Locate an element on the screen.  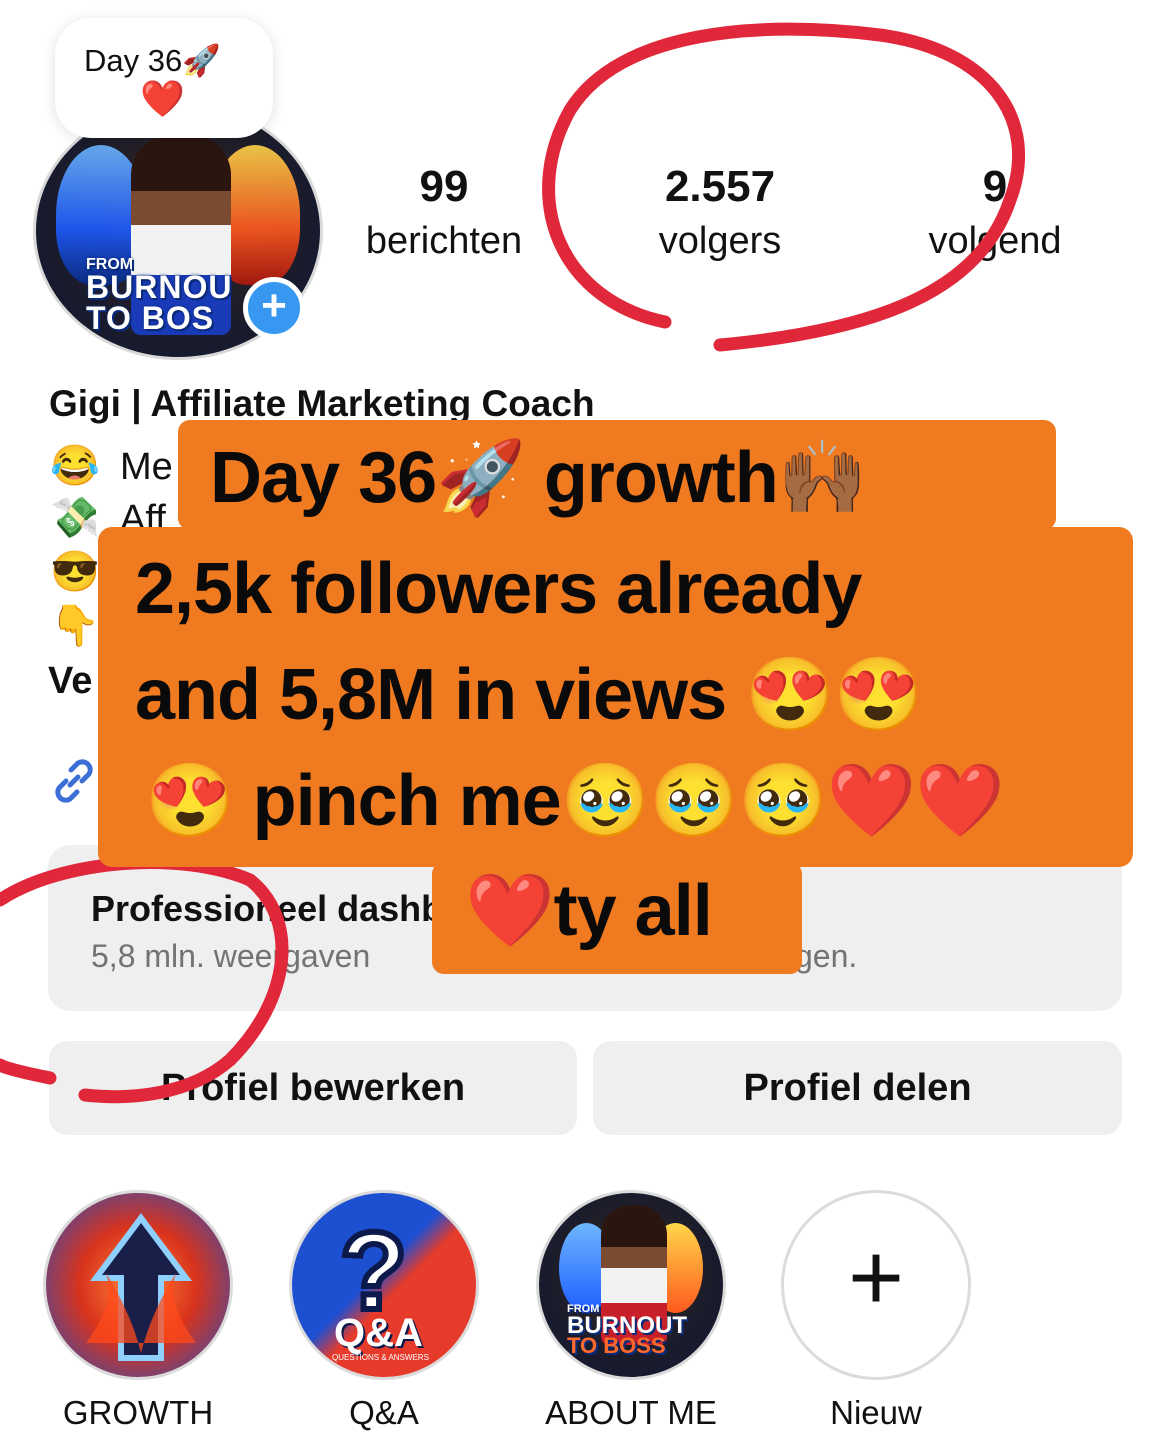
caption-line-4: 😍 pinch me🥹🥹🥹❤️❤️ is located at coordinates (575, 801).